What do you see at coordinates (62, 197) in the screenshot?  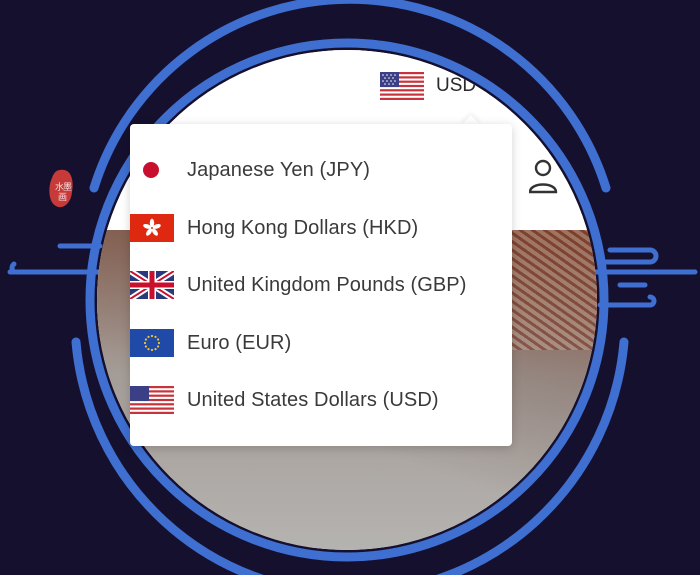 I see `svg-text: 画` at bounding box center [62, 197].